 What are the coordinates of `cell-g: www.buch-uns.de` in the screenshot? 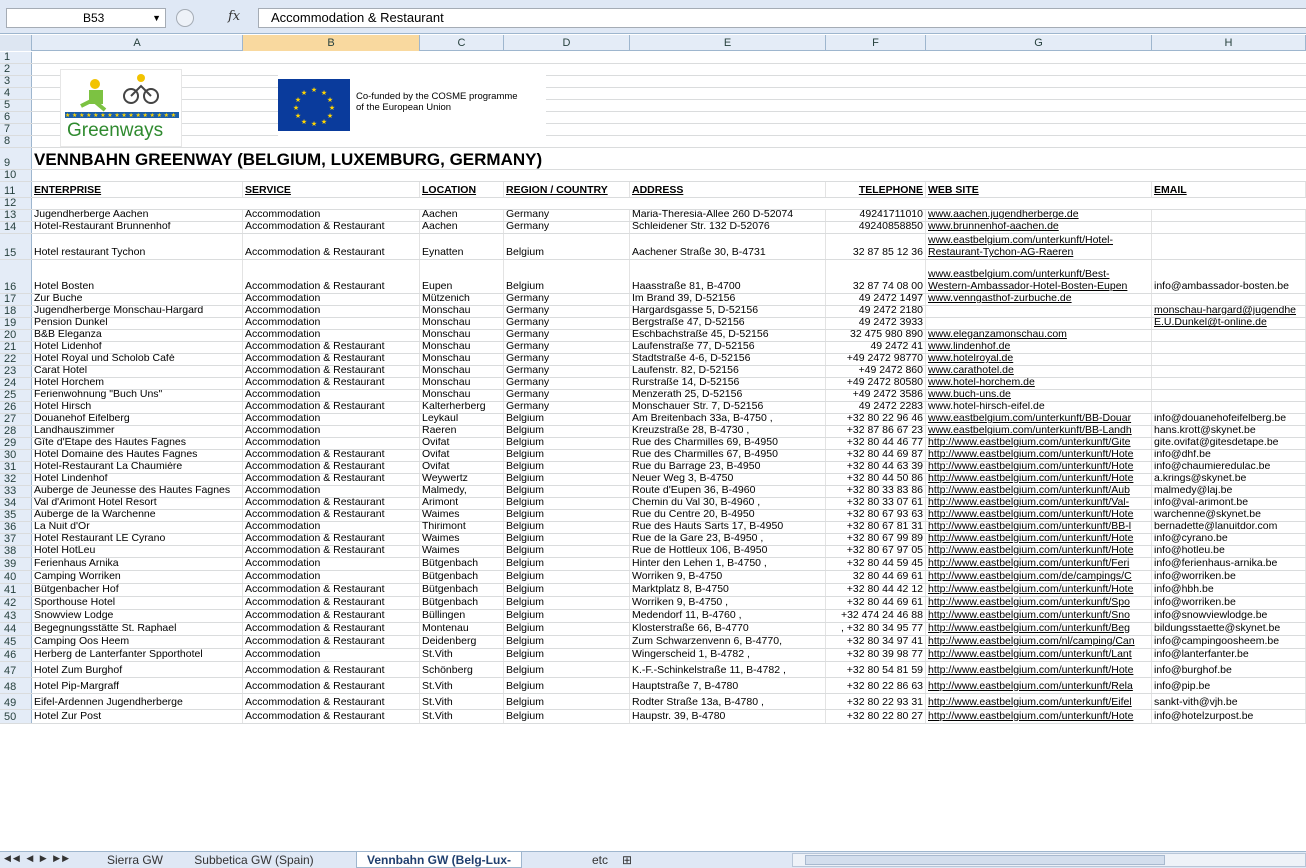 It's located at (1039, 395).